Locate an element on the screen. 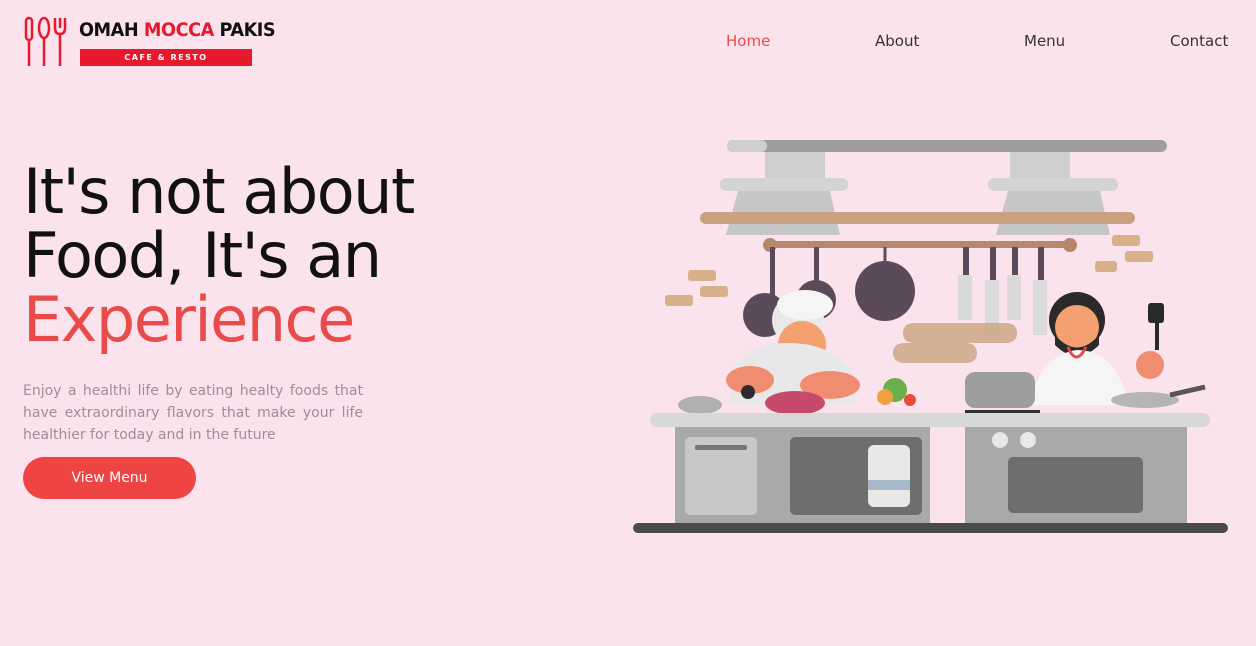 This screenshot has height=646, width=1256. hero-headline: It's not about Food, It's an Experience is located at coordinates (219, 255).